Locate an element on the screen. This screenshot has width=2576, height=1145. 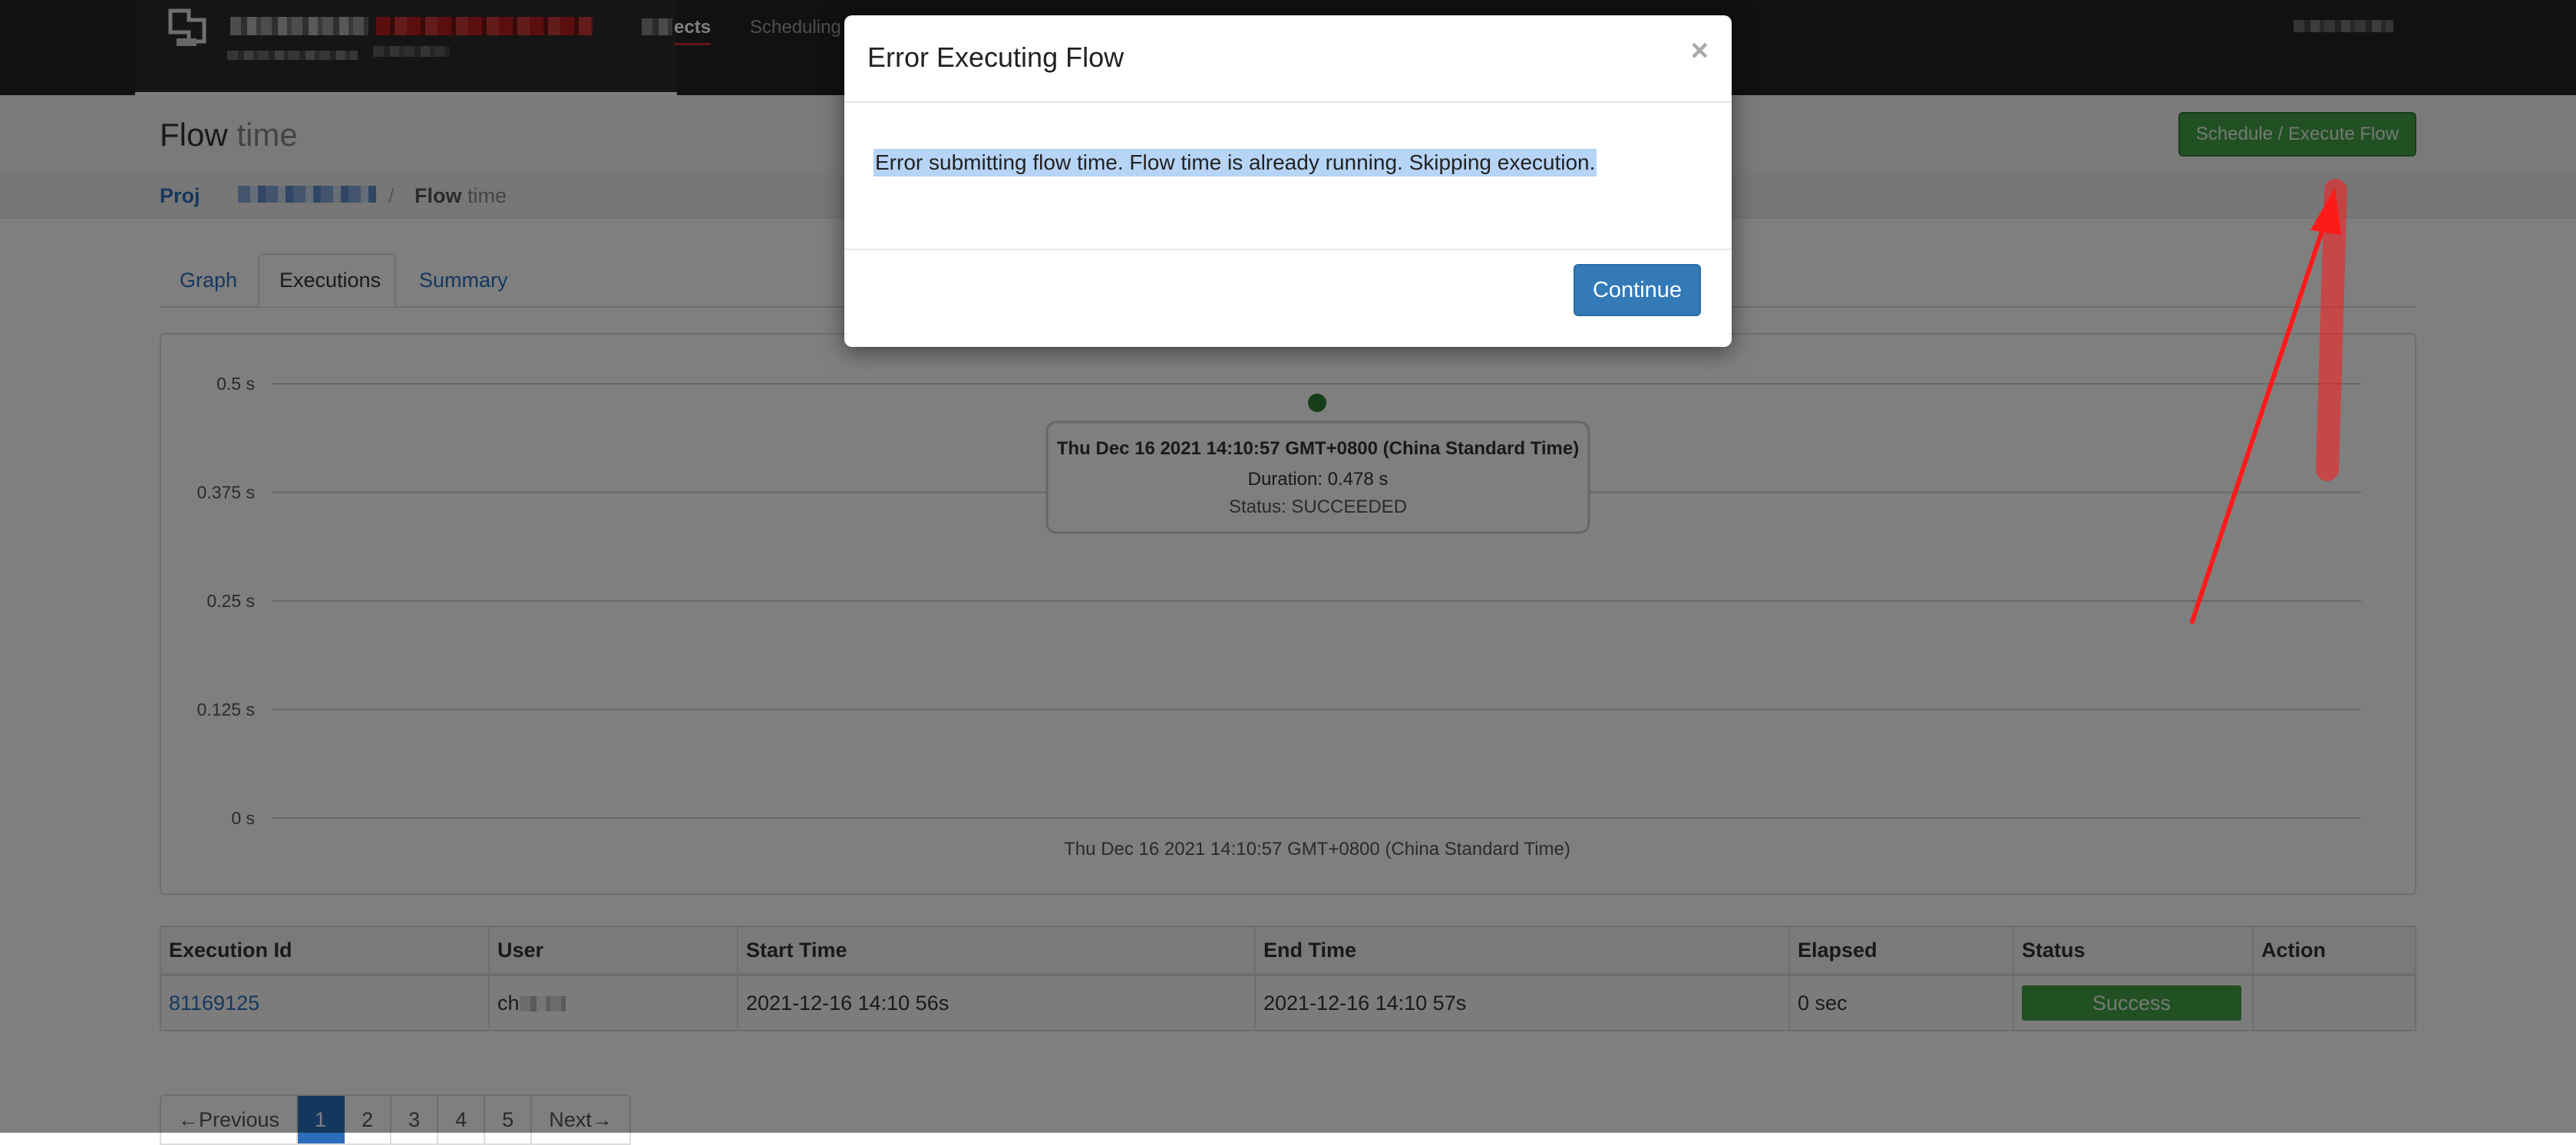
modal-title: Error Executing Flow is located at coordinates (996, 57).